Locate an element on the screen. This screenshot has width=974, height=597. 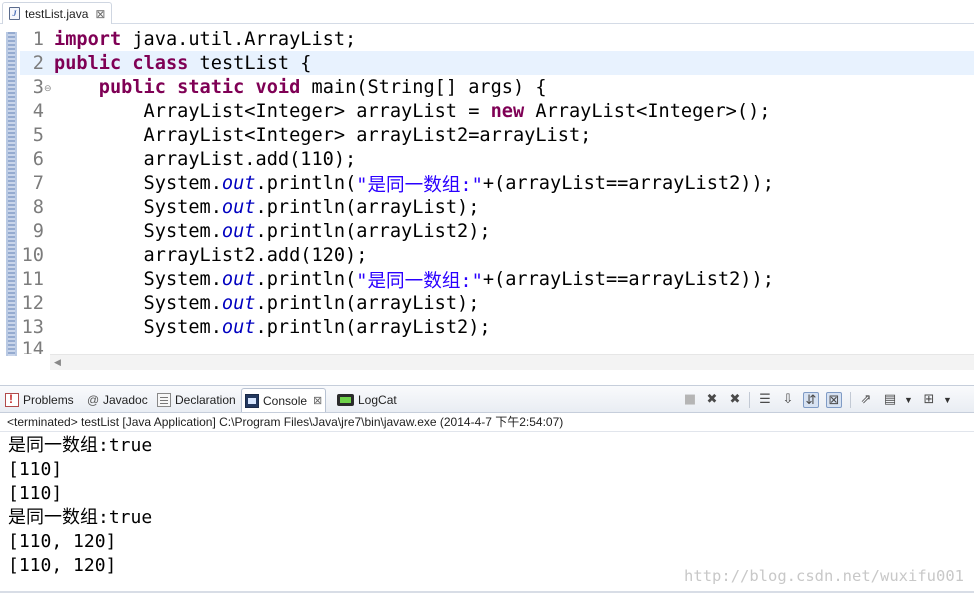
line-number: 8 is located at coordinates (38, 207).